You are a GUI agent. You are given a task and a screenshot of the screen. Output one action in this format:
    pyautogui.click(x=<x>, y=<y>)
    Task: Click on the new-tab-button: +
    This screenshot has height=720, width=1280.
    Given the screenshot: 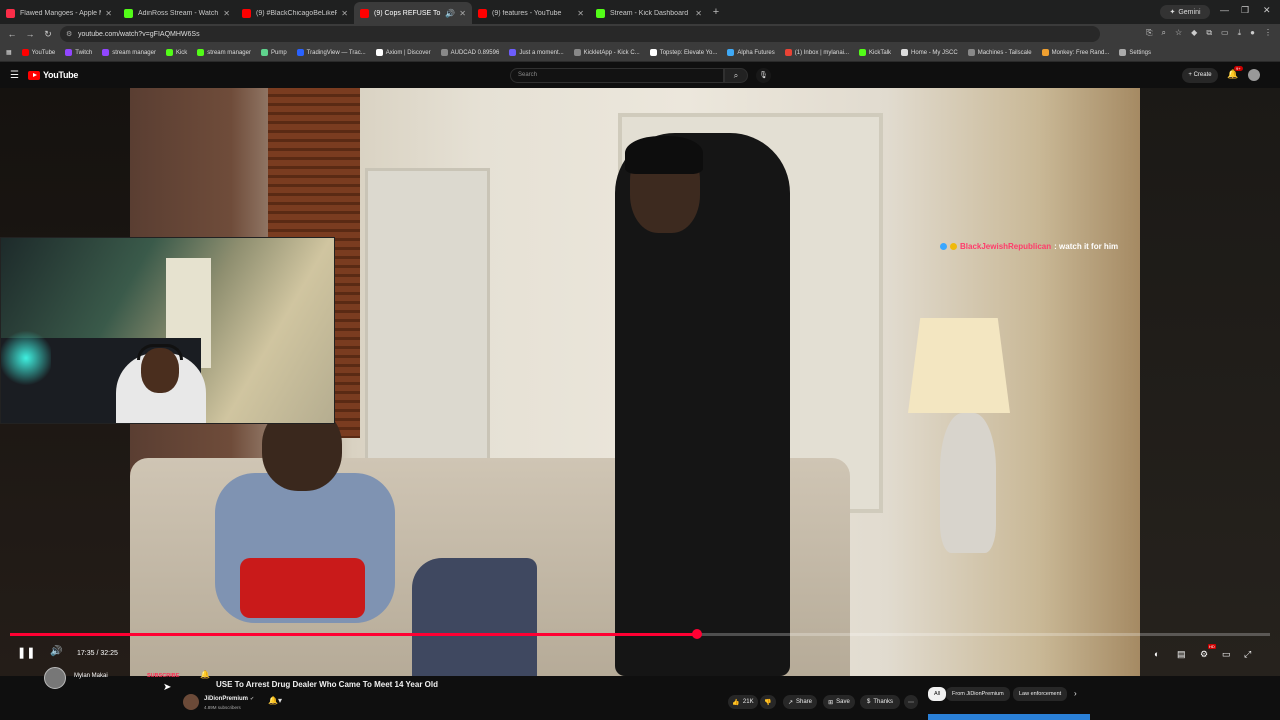 What is the action you would take?
    pyautogui.click(x=716, y=12)
    